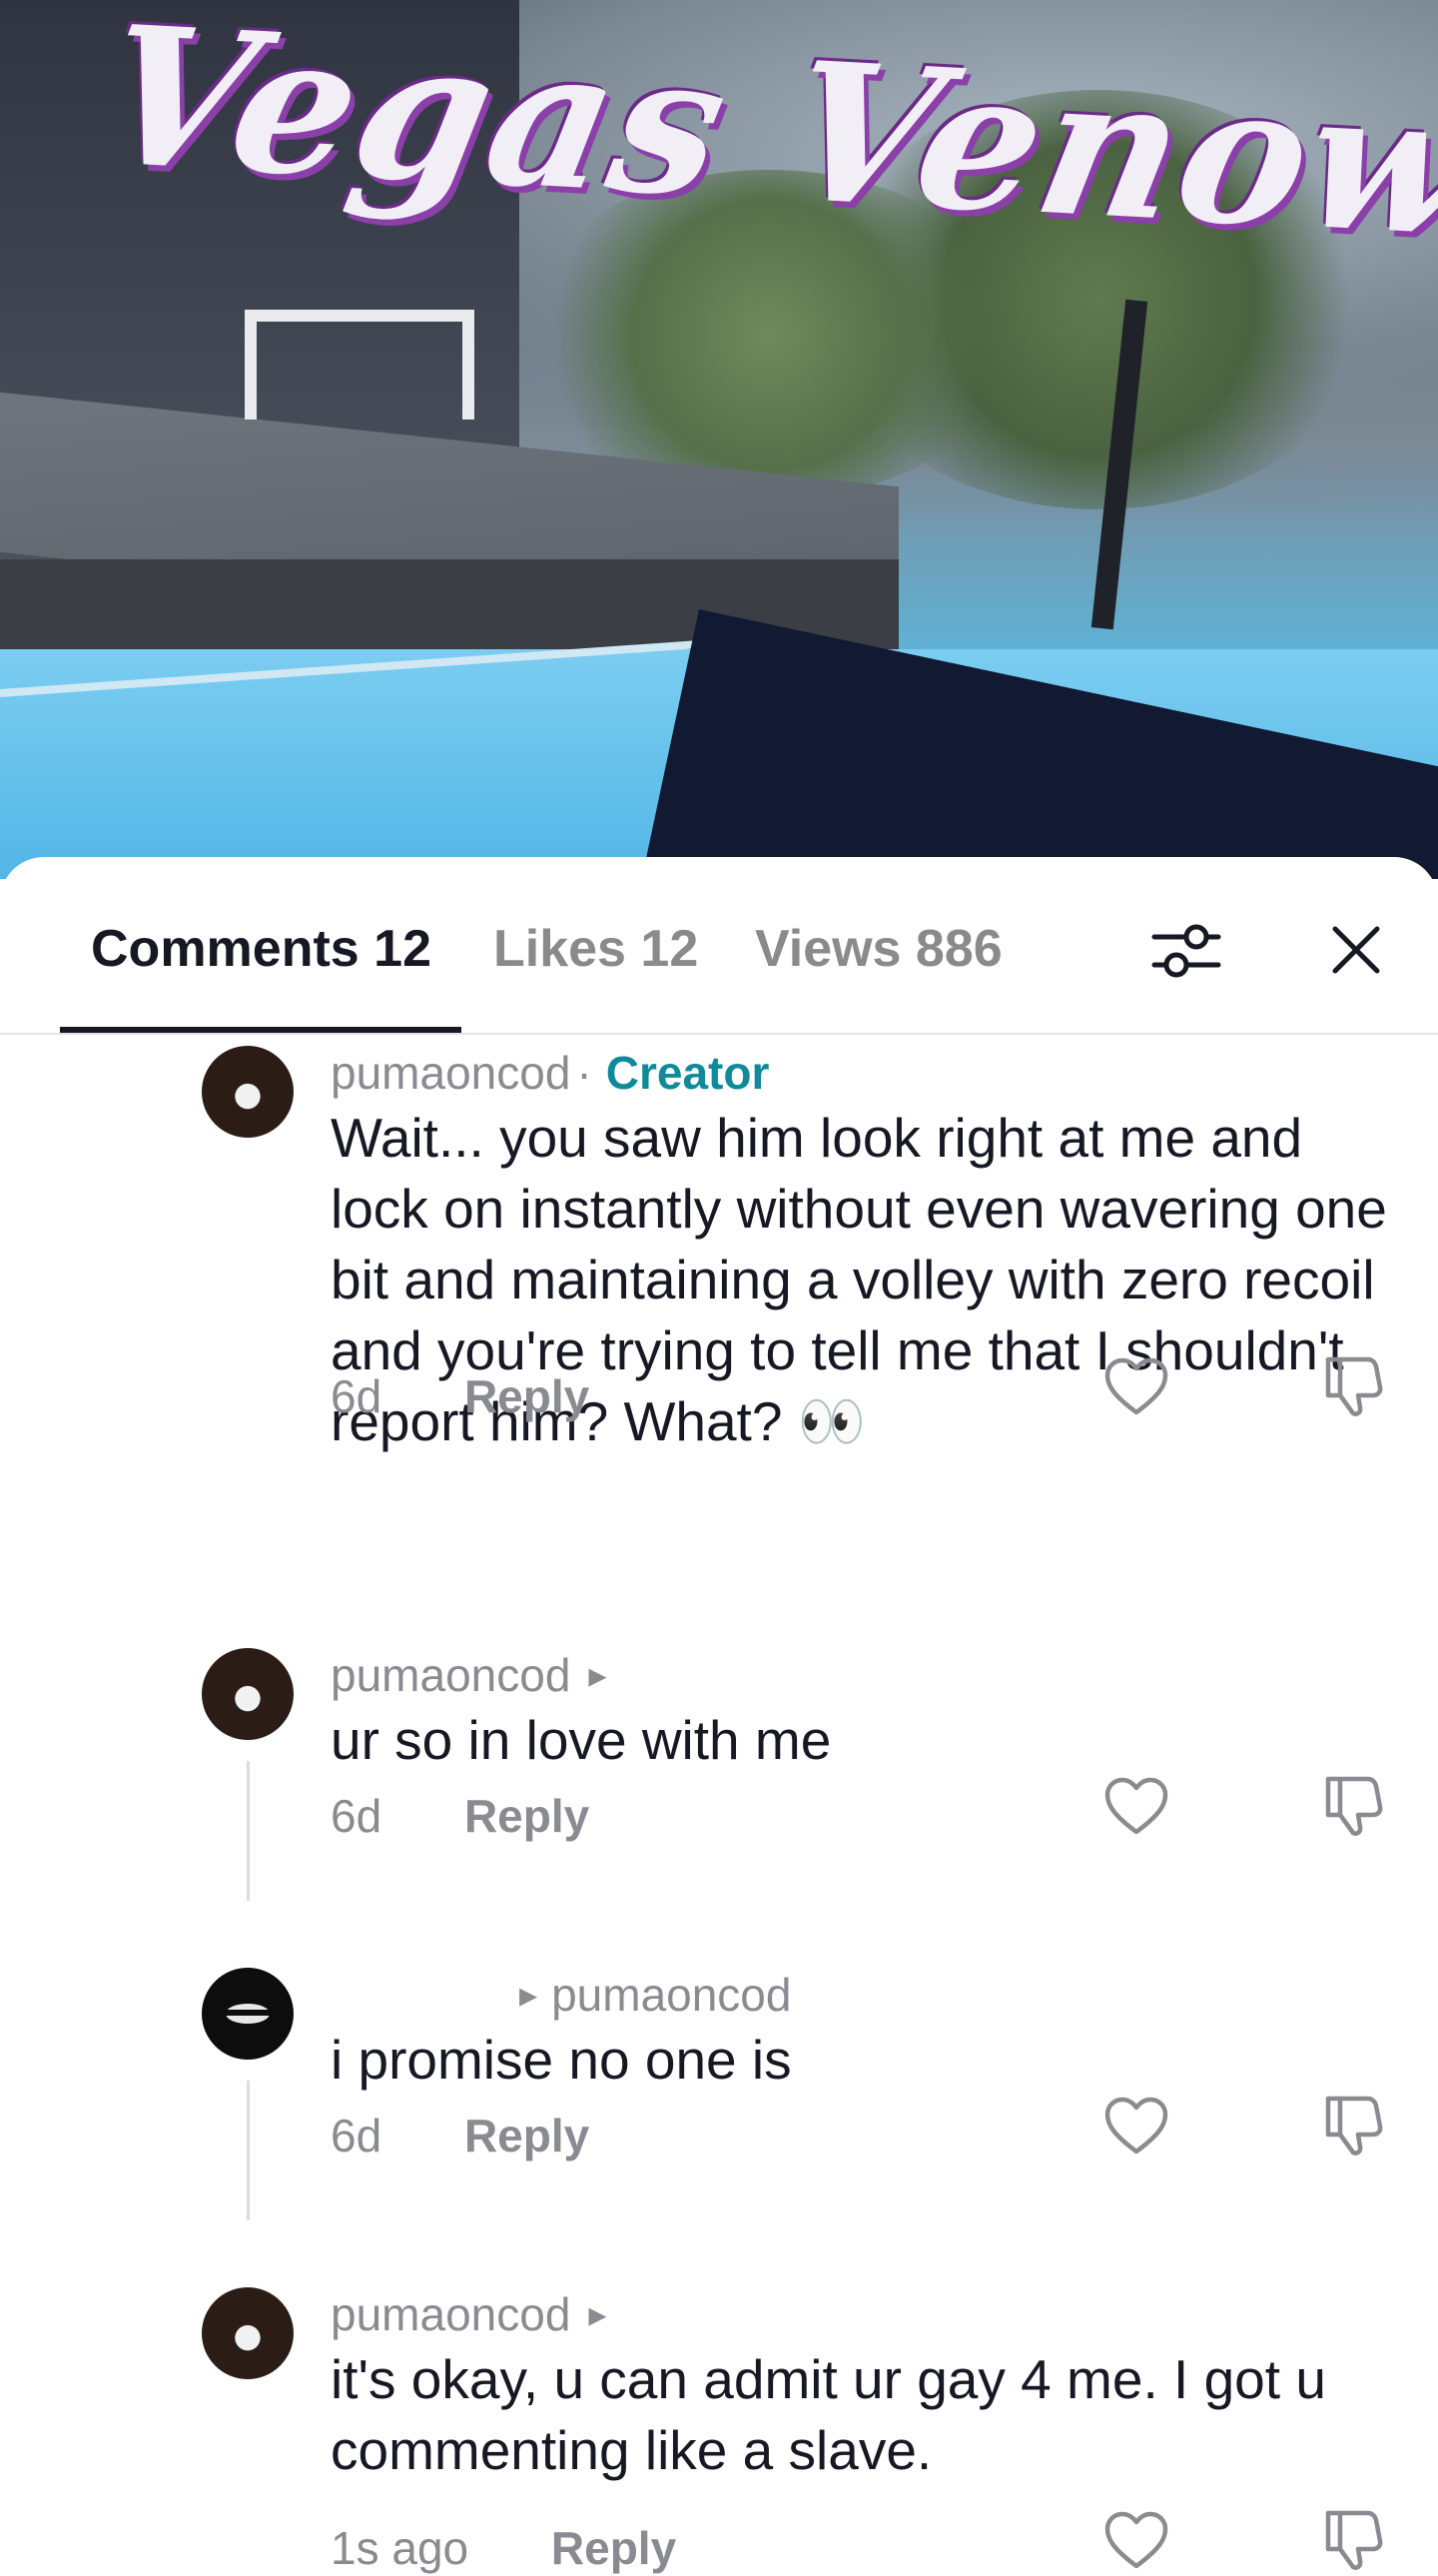 This screenshot has height=2576, width=1438. Describe the element at coordinates (261, 949) in the screenshot. I see `tab-comments: Comments 12` at that location.